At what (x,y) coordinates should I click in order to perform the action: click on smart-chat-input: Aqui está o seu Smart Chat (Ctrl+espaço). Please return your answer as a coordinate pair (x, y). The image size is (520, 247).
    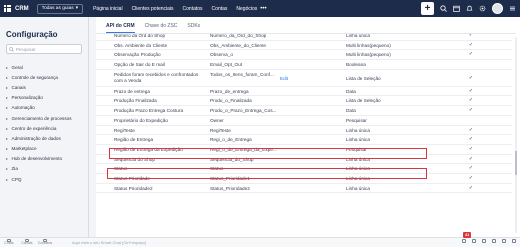
    Looking at the image, I should click on (109, 242).